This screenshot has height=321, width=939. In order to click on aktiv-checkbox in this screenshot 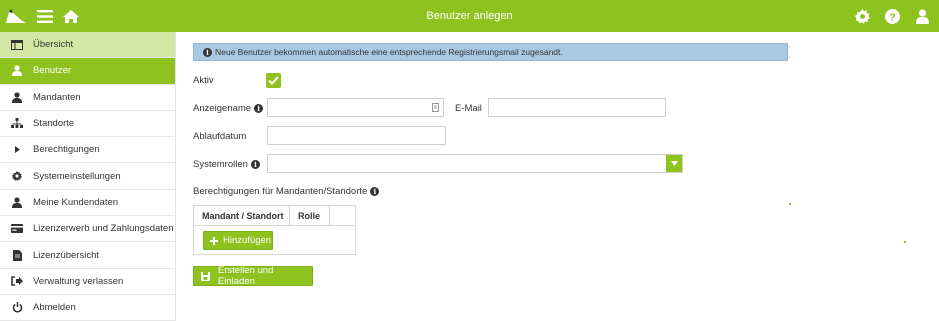, I will do `click(273, 80)`.